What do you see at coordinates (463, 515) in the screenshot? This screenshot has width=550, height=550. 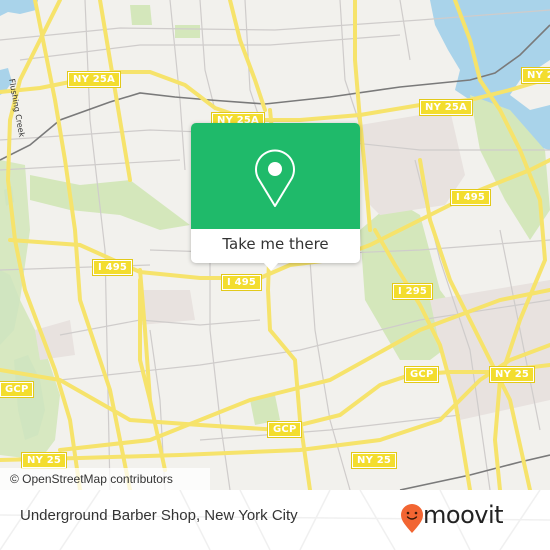 I see `moovit-wordmark: moovit` at bounding box center [463, 515].